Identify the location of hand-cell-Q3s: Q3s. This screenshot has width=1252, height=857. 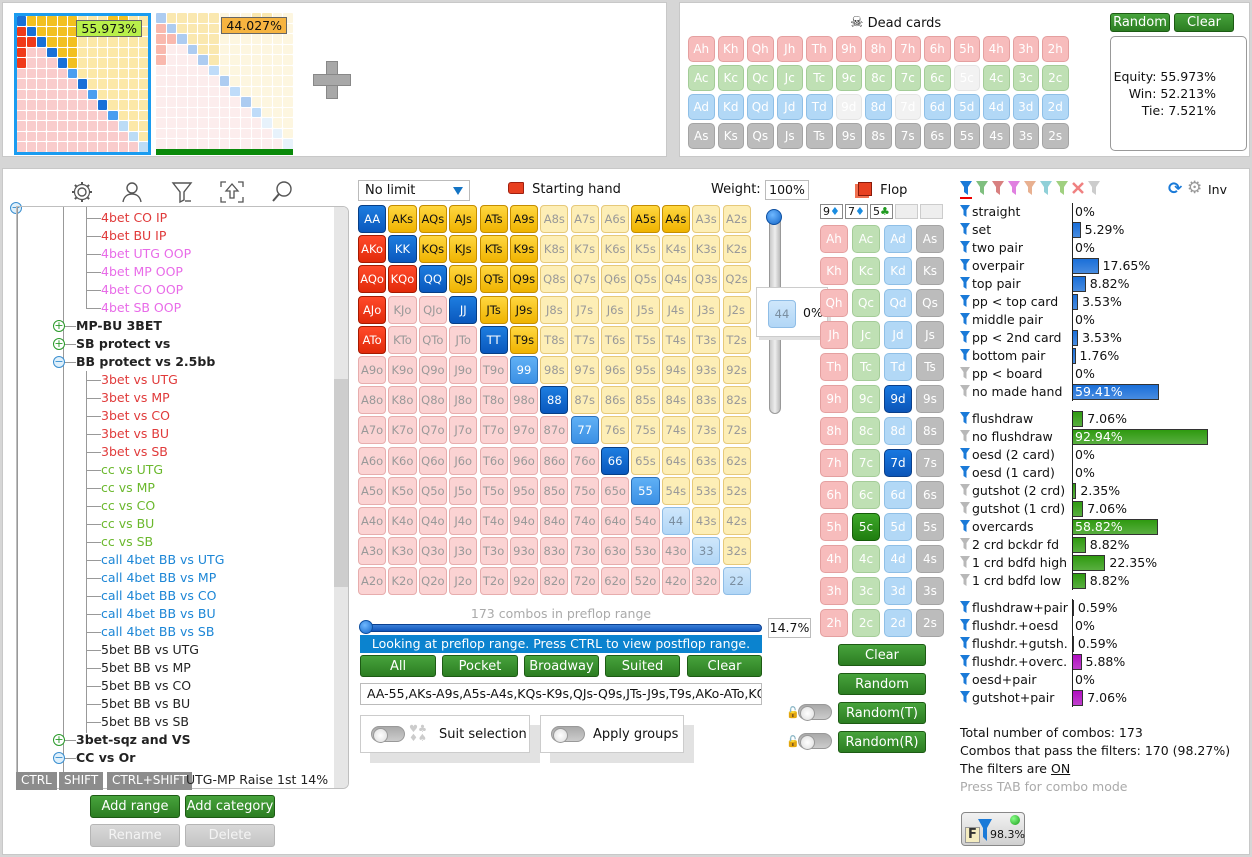
(706, 279).